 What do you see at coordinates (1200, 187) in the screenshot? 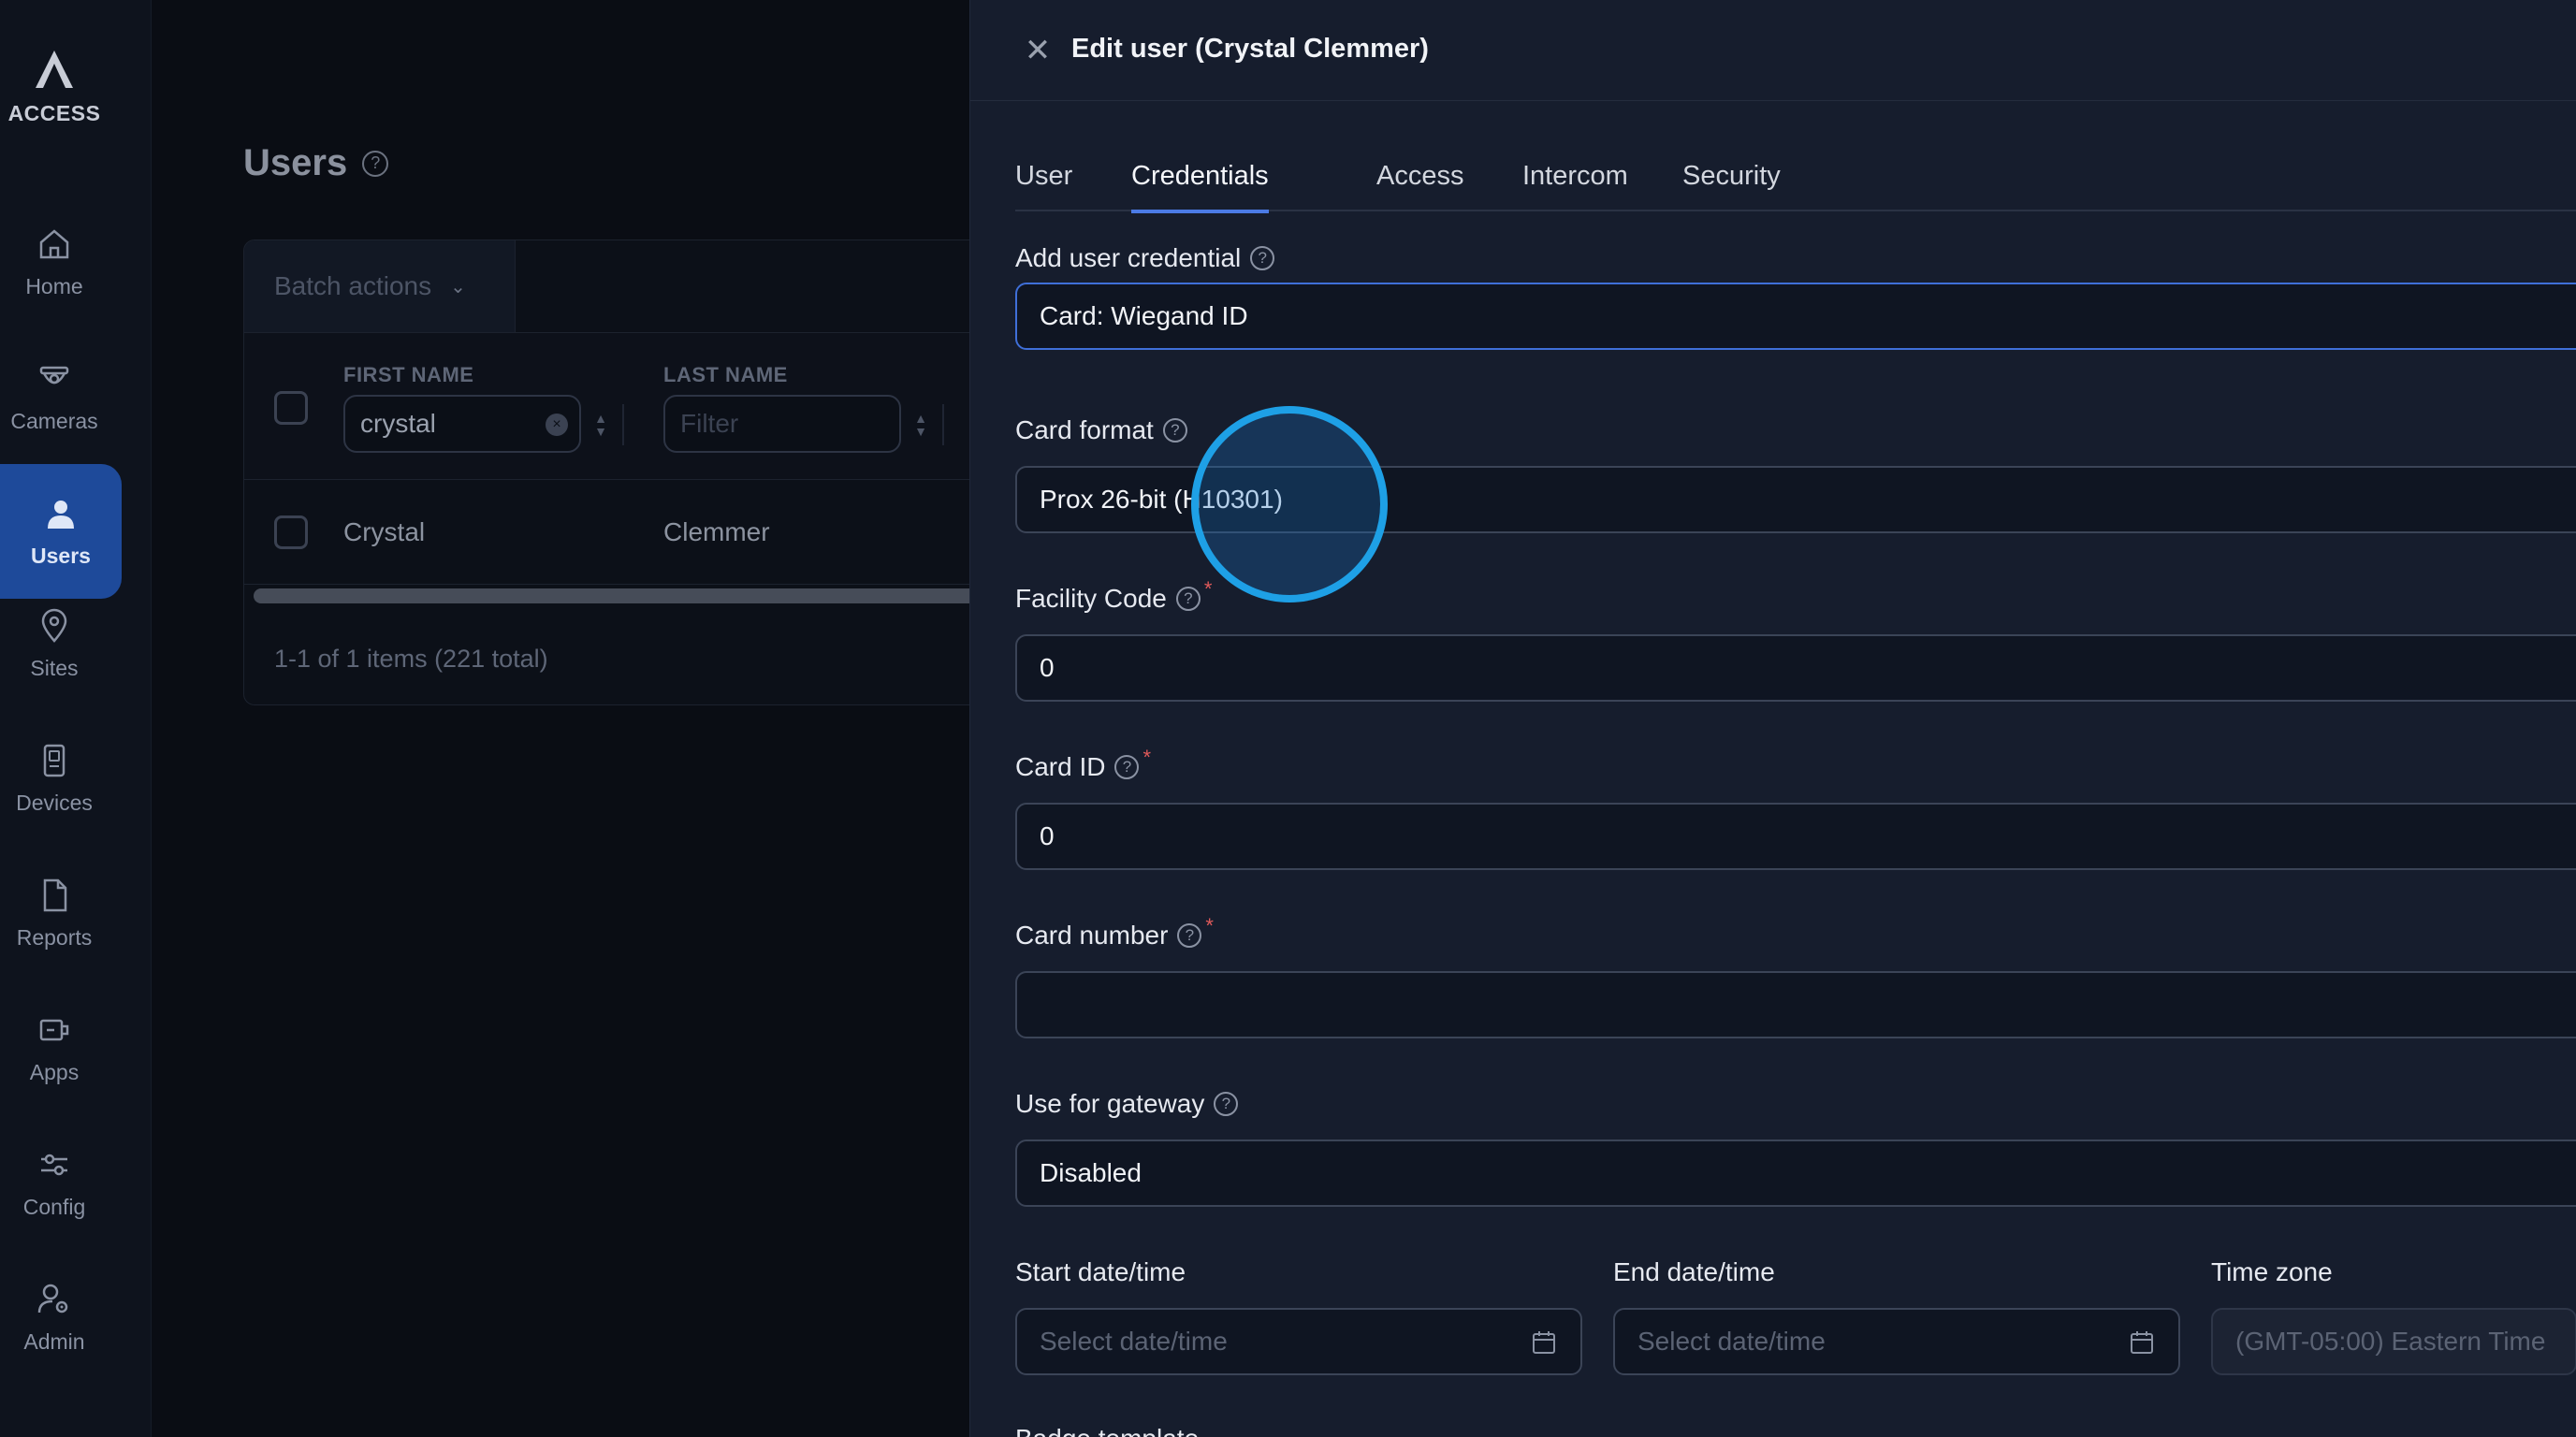
I see `tab-credentials: Credentials` at bounding box center [1200, 187].